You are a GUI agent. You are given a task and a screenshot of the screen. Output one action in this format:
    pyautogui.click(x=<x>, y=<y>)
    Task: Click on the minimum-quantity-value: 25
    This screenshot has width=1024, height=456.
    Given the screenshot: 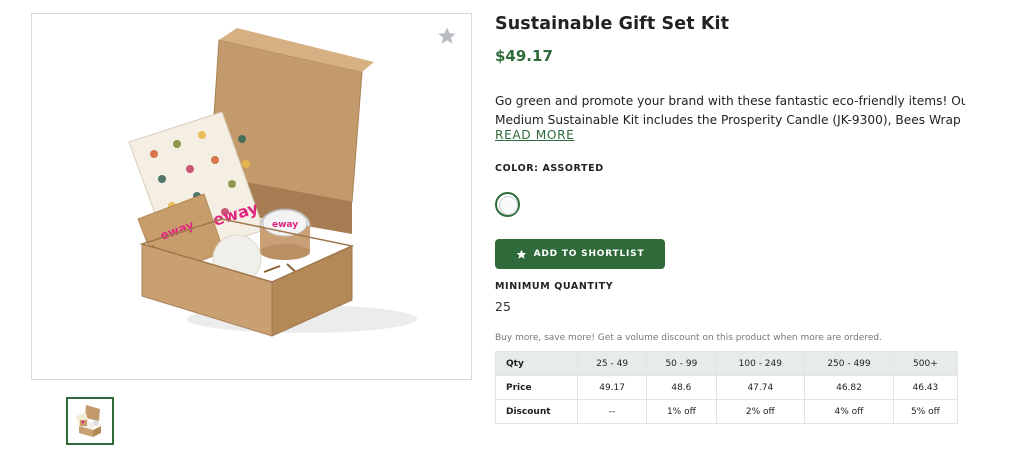 What is the action you would take?
    pyautogui.click(x=503, y=306)
    